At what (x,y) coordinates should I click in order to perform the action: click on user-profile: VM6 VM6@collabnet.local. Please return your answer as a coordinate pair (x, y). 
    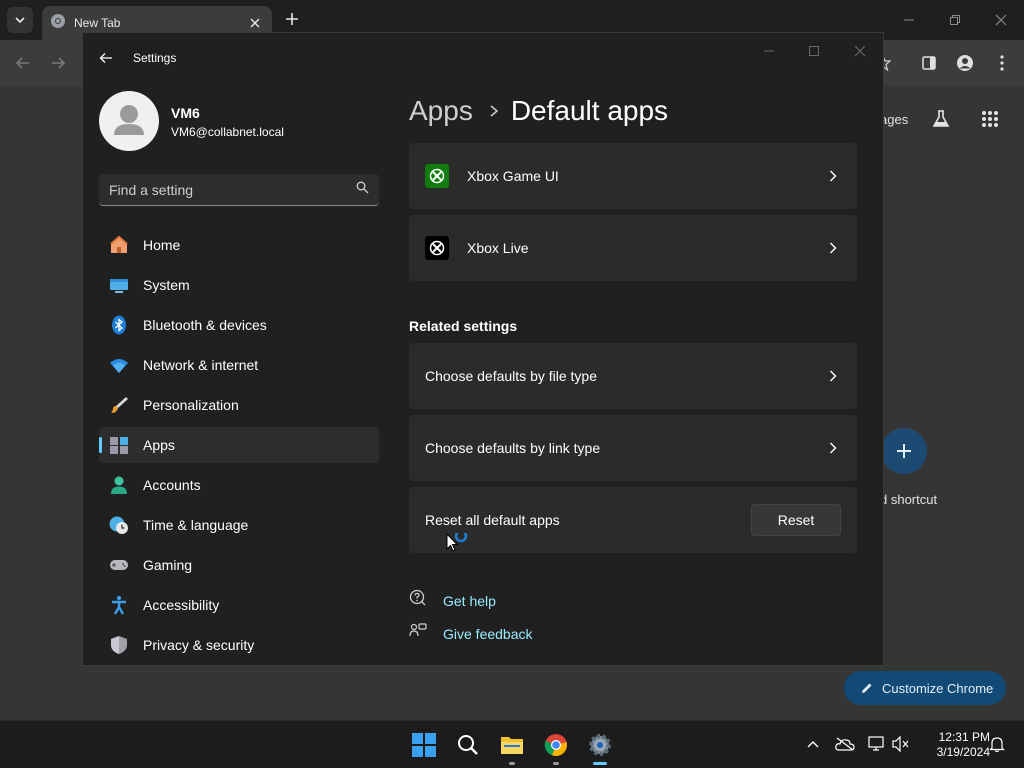
    Looking at the image, I should click on (239, 121).